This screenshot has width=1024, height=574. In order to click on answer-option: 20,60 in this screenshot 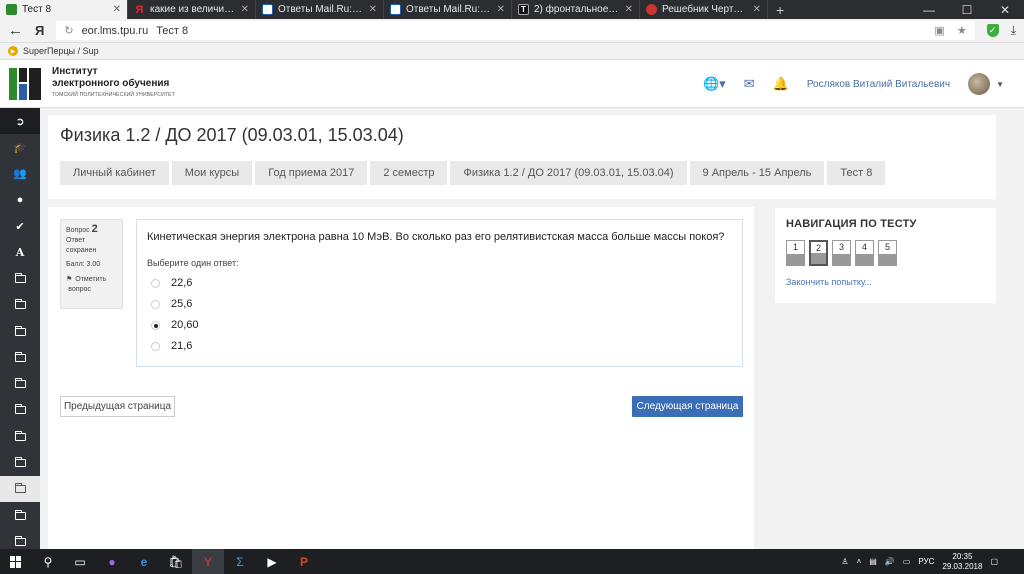, I will do `click(441, 325)`.